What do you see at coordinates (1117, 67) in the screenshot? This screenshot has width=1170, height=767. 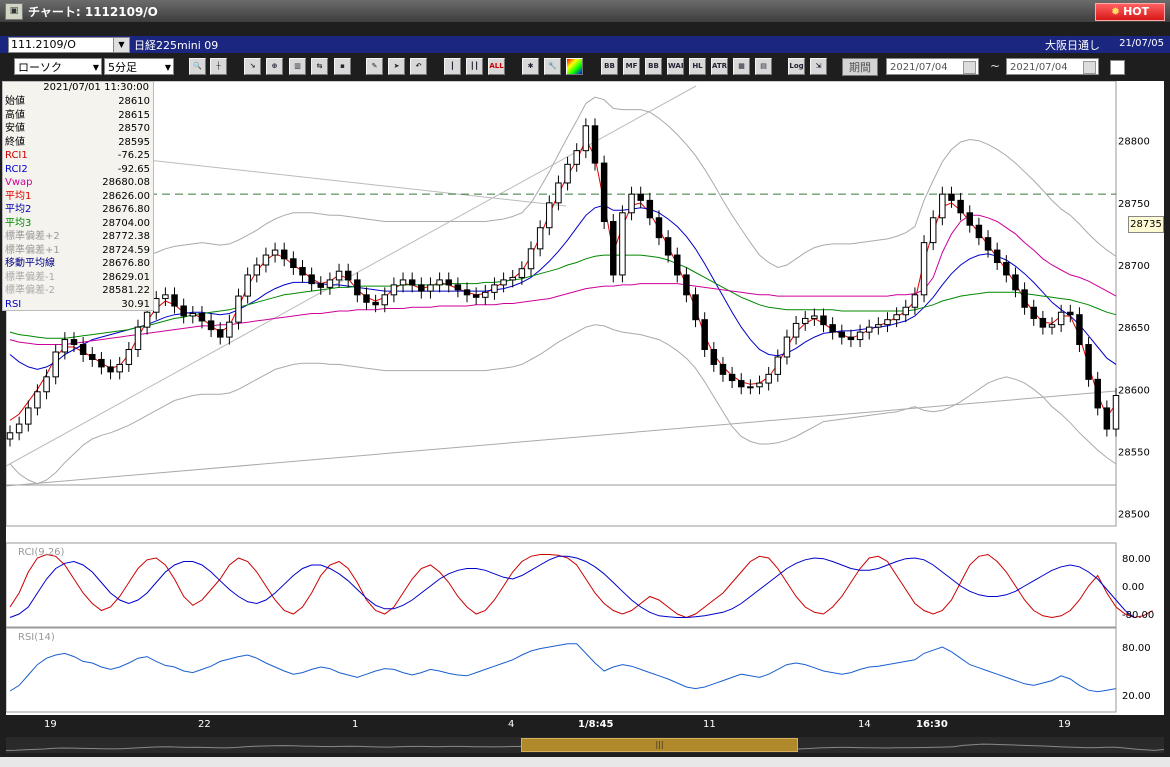 I see `option-checkbox` at bounding box center [1117, 67].